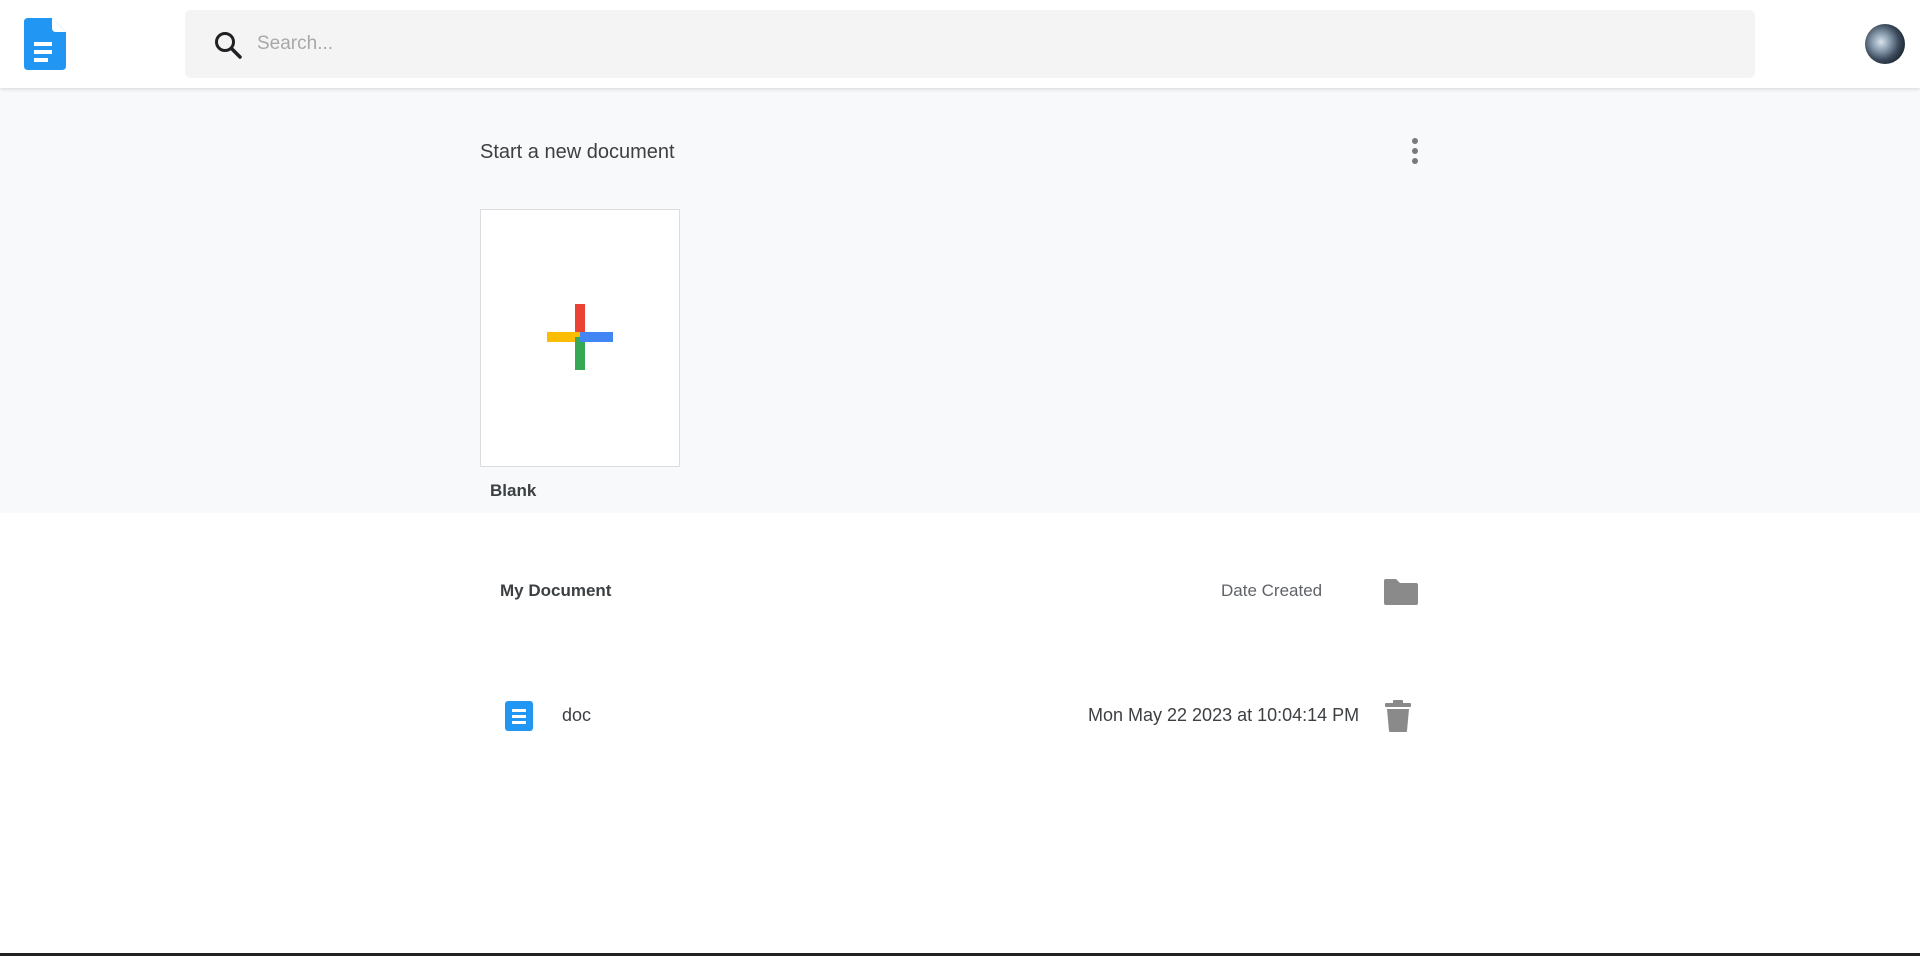  Describe the element at coordinates (1398, 716) in the screenshot. I see `trash-icon` at that location.